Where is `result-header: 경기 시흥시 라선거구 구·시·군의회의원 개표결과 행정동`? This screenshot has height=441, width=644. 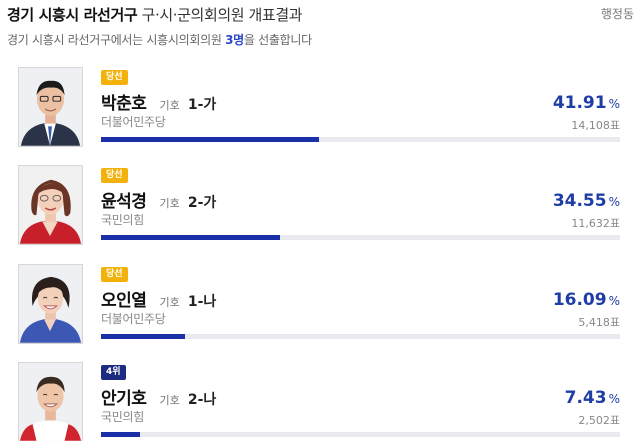
result-header: 경기 시흥시 라선거구 구·시·군의회의원 개표결과 행정동 is located at coordinates (320, 15).